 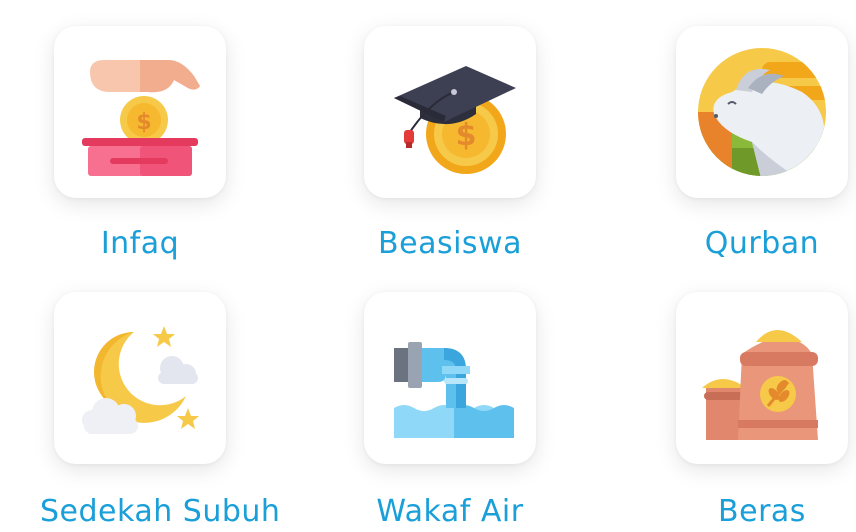 What do you see at coordinates (140, 243) in the screenshot?
I see `category-label: Infaq` at bounding box center [140, 243].